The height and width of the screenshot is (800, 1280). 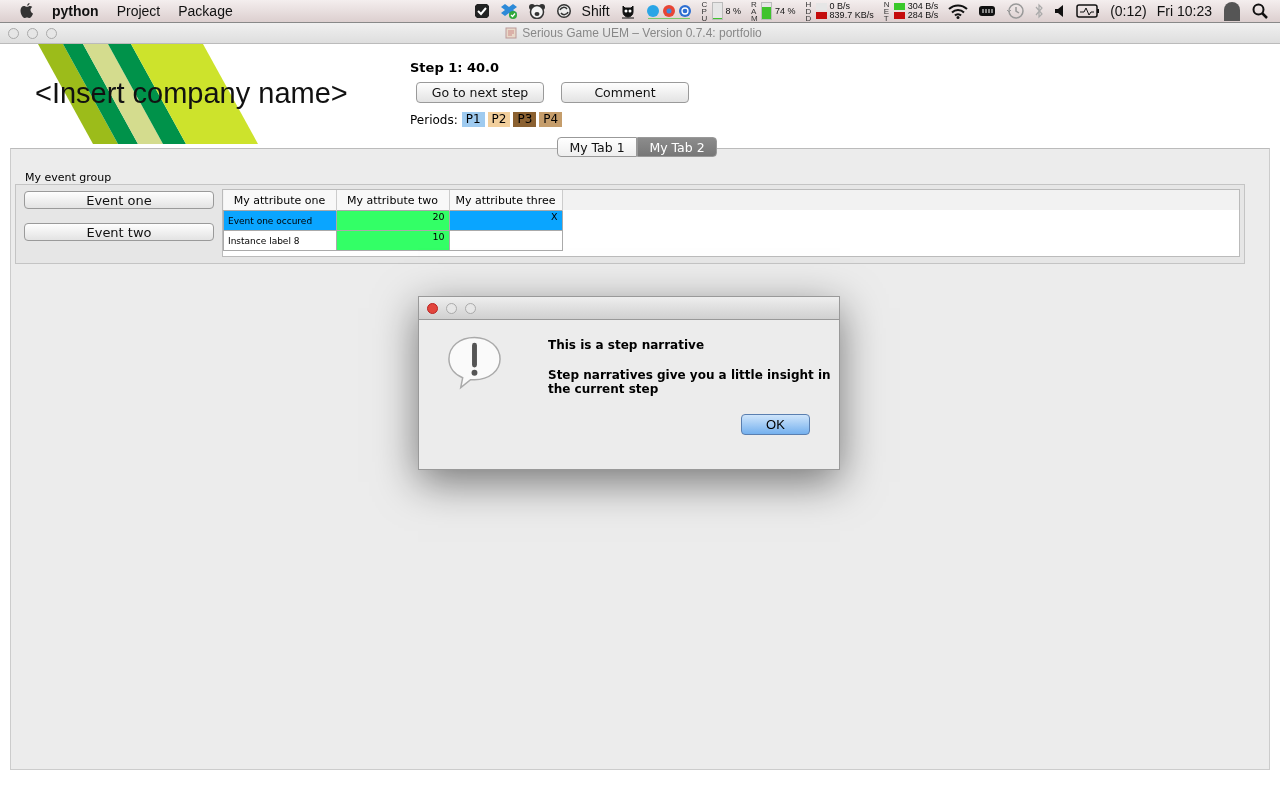 What do you see at coordinates (625, 92) in the screenshot?
I see `header-button: Comment` at bounding box center [625, 92].